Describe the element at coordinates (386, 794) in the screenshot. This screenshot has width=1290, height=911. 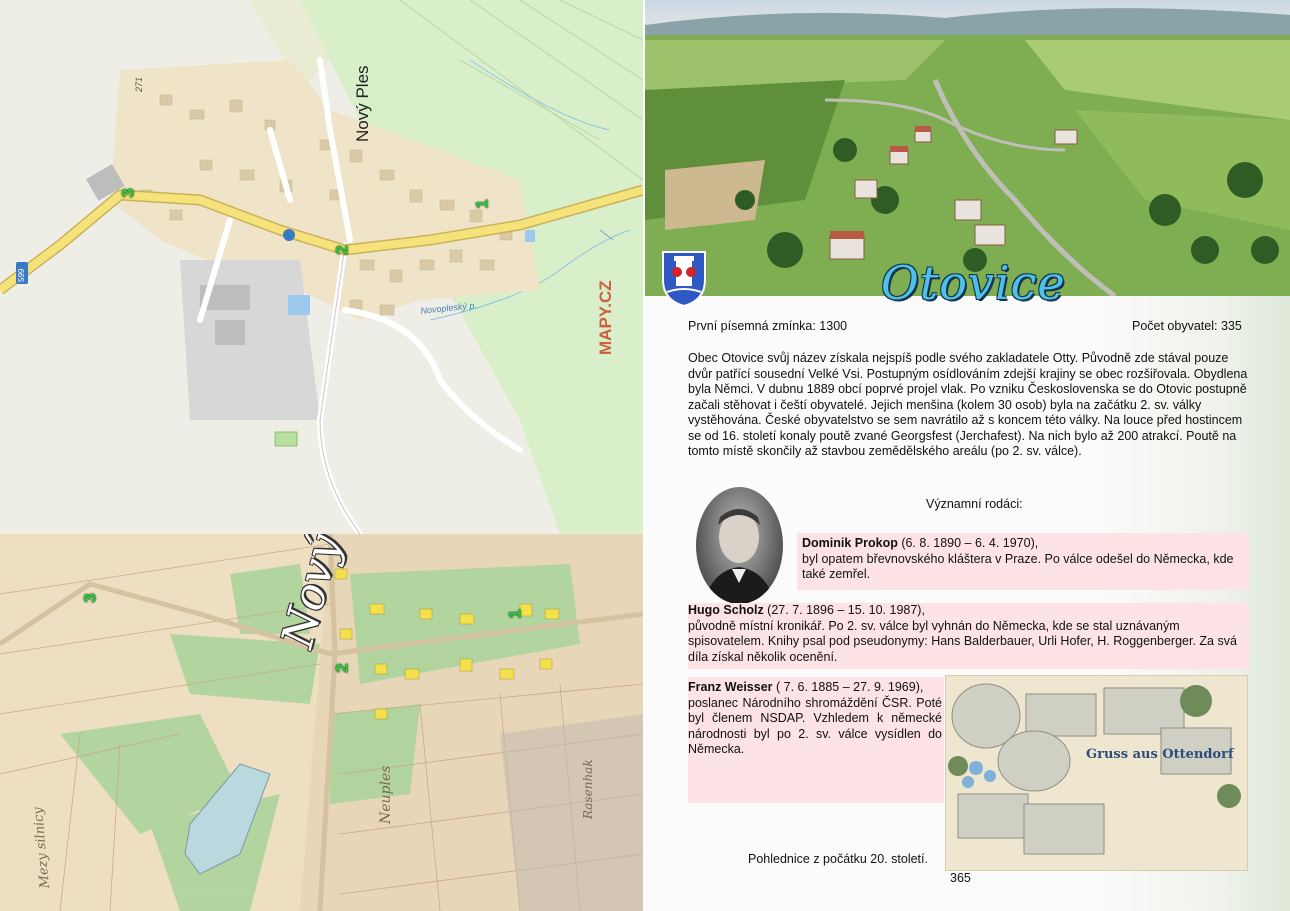
I see `cadastral-label-neuples: Neuples` at that location.